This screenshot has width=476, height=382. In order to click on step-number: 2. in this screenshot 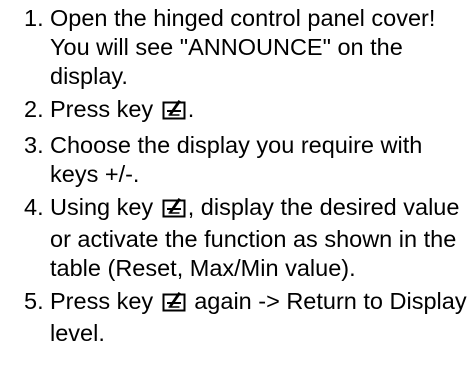, I will do `click(34, 109)`.